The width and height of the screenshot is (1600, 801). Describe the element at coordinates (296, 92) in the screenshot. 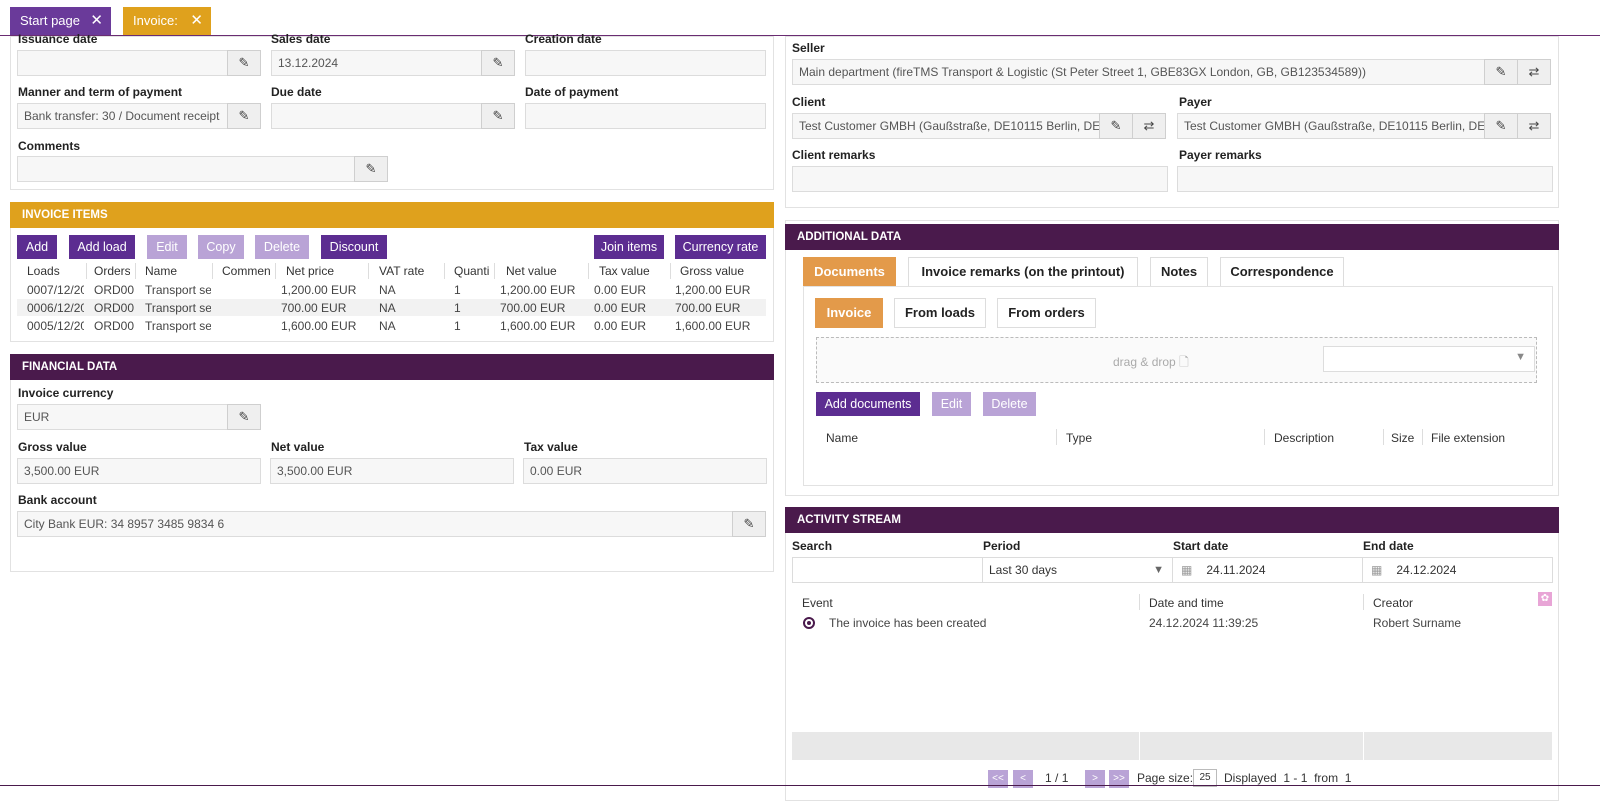

I see `due-date-label: Due date` at that location.